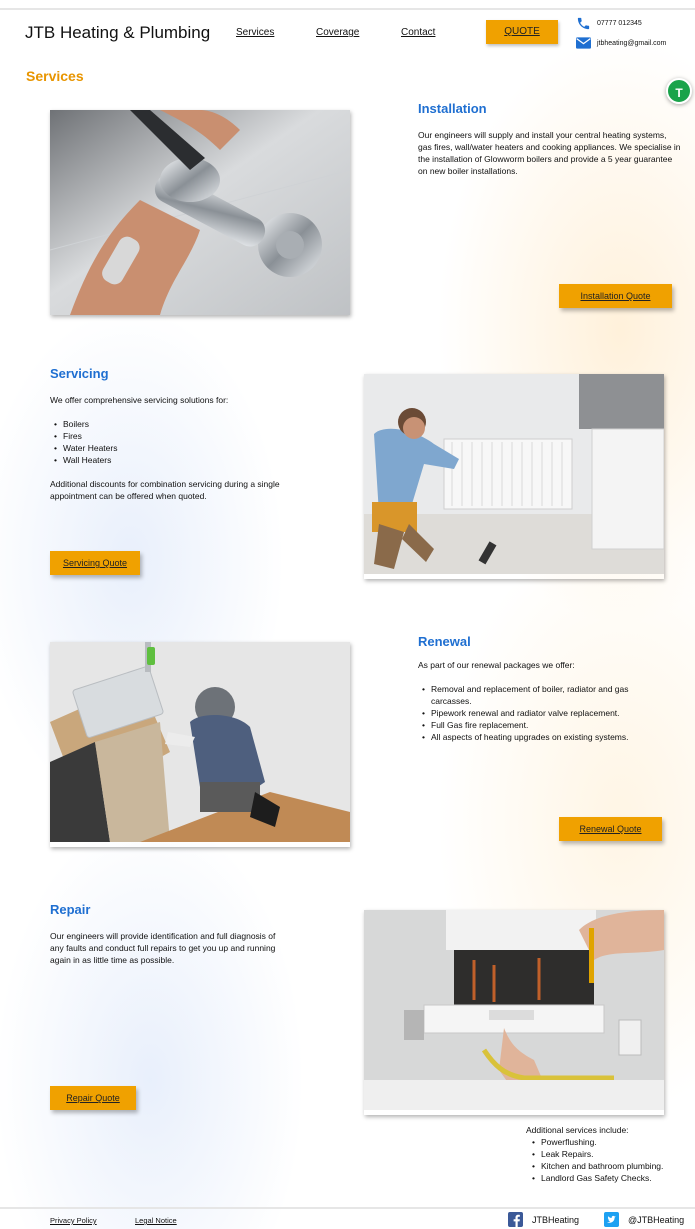 Image resolution: width=695 pixels, height=1229 pixels. I want to click on list-item: Water Heaters, so click(170, 448).